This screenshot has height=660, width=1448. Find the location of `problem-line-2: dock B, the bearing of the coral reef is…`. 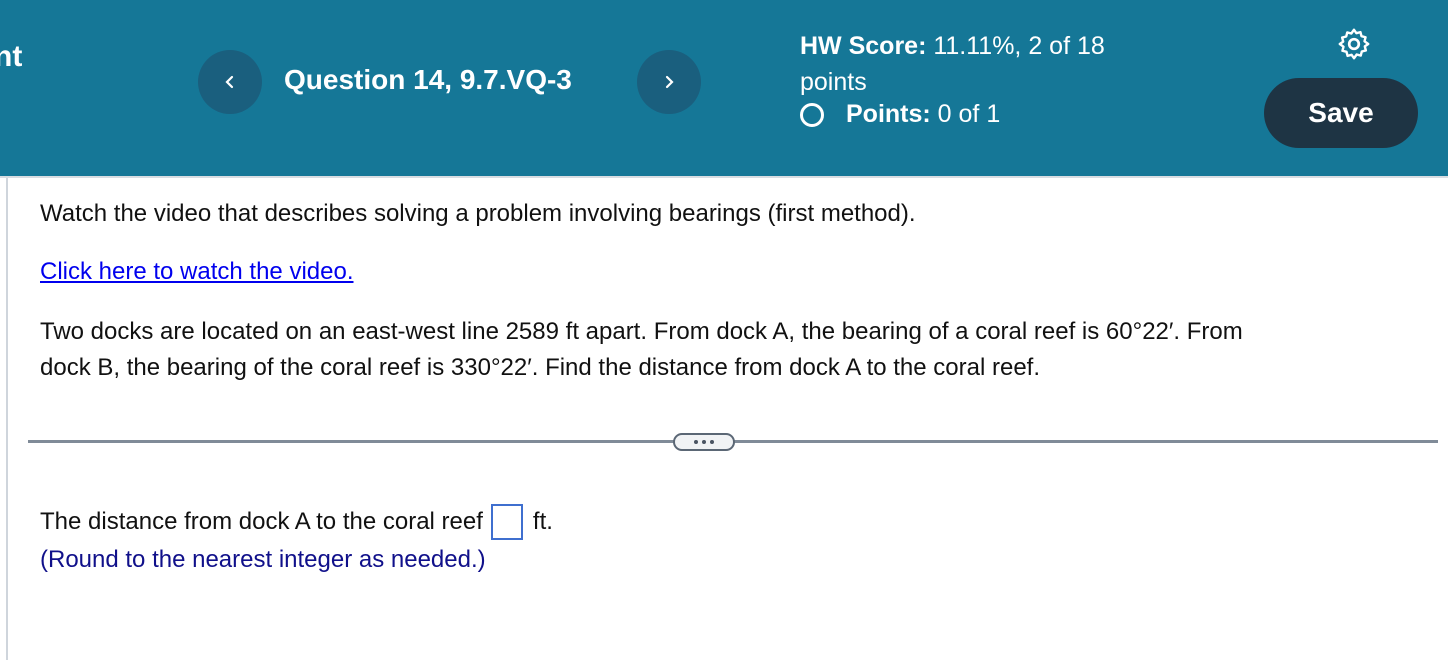

problem-line-2: dock B, the bearing of the coral reef is… is located at coordinates (540, 367).